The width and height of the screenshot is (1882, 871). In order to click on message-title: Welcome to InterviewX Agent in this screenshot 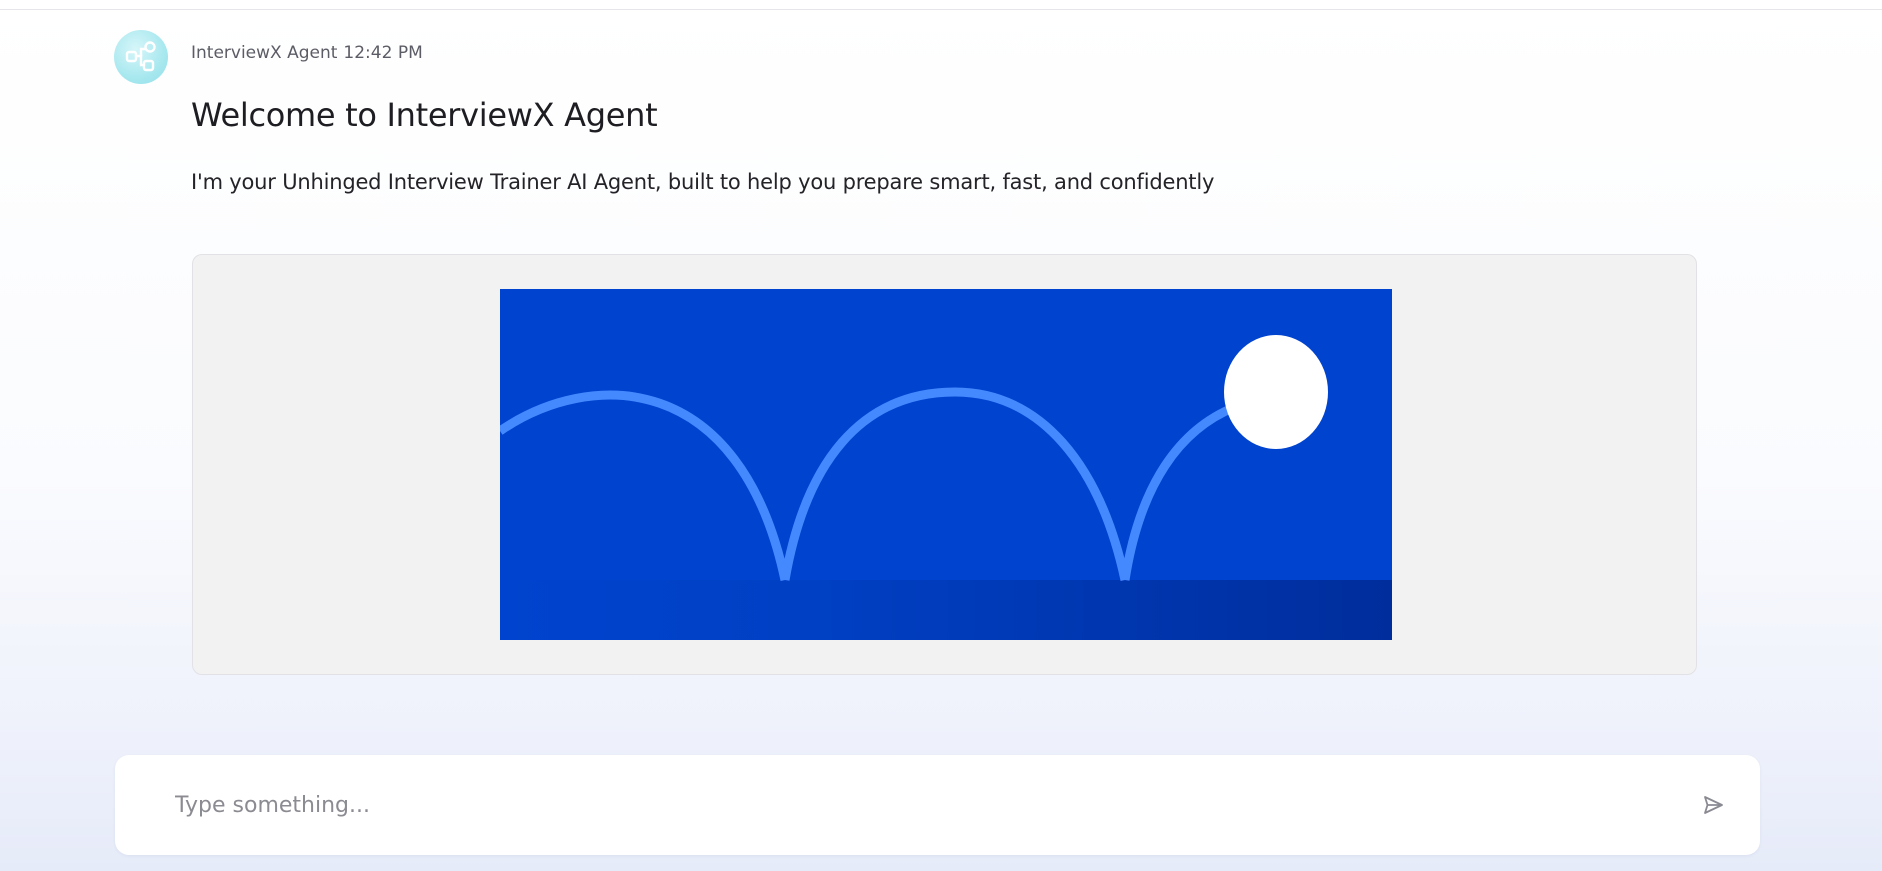, I will do `click(424, 115)`.